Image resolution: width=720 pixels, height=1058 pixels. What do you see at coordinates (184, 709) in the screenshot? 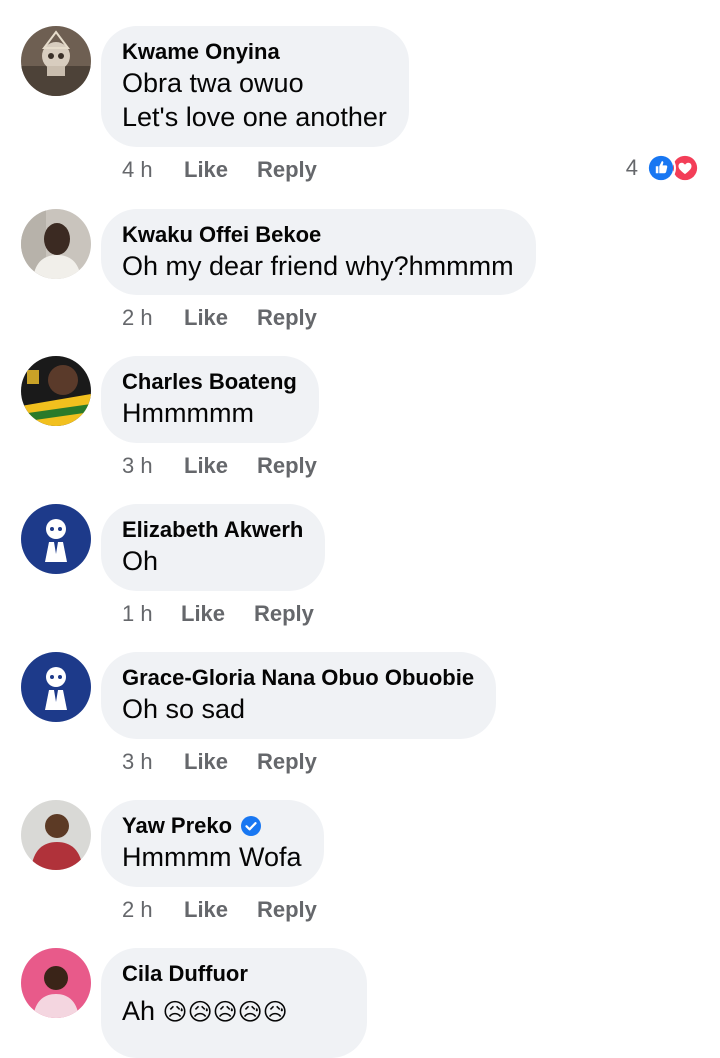
I see `comment-text-line: Oh so sad` at bounding box center [184, 709].